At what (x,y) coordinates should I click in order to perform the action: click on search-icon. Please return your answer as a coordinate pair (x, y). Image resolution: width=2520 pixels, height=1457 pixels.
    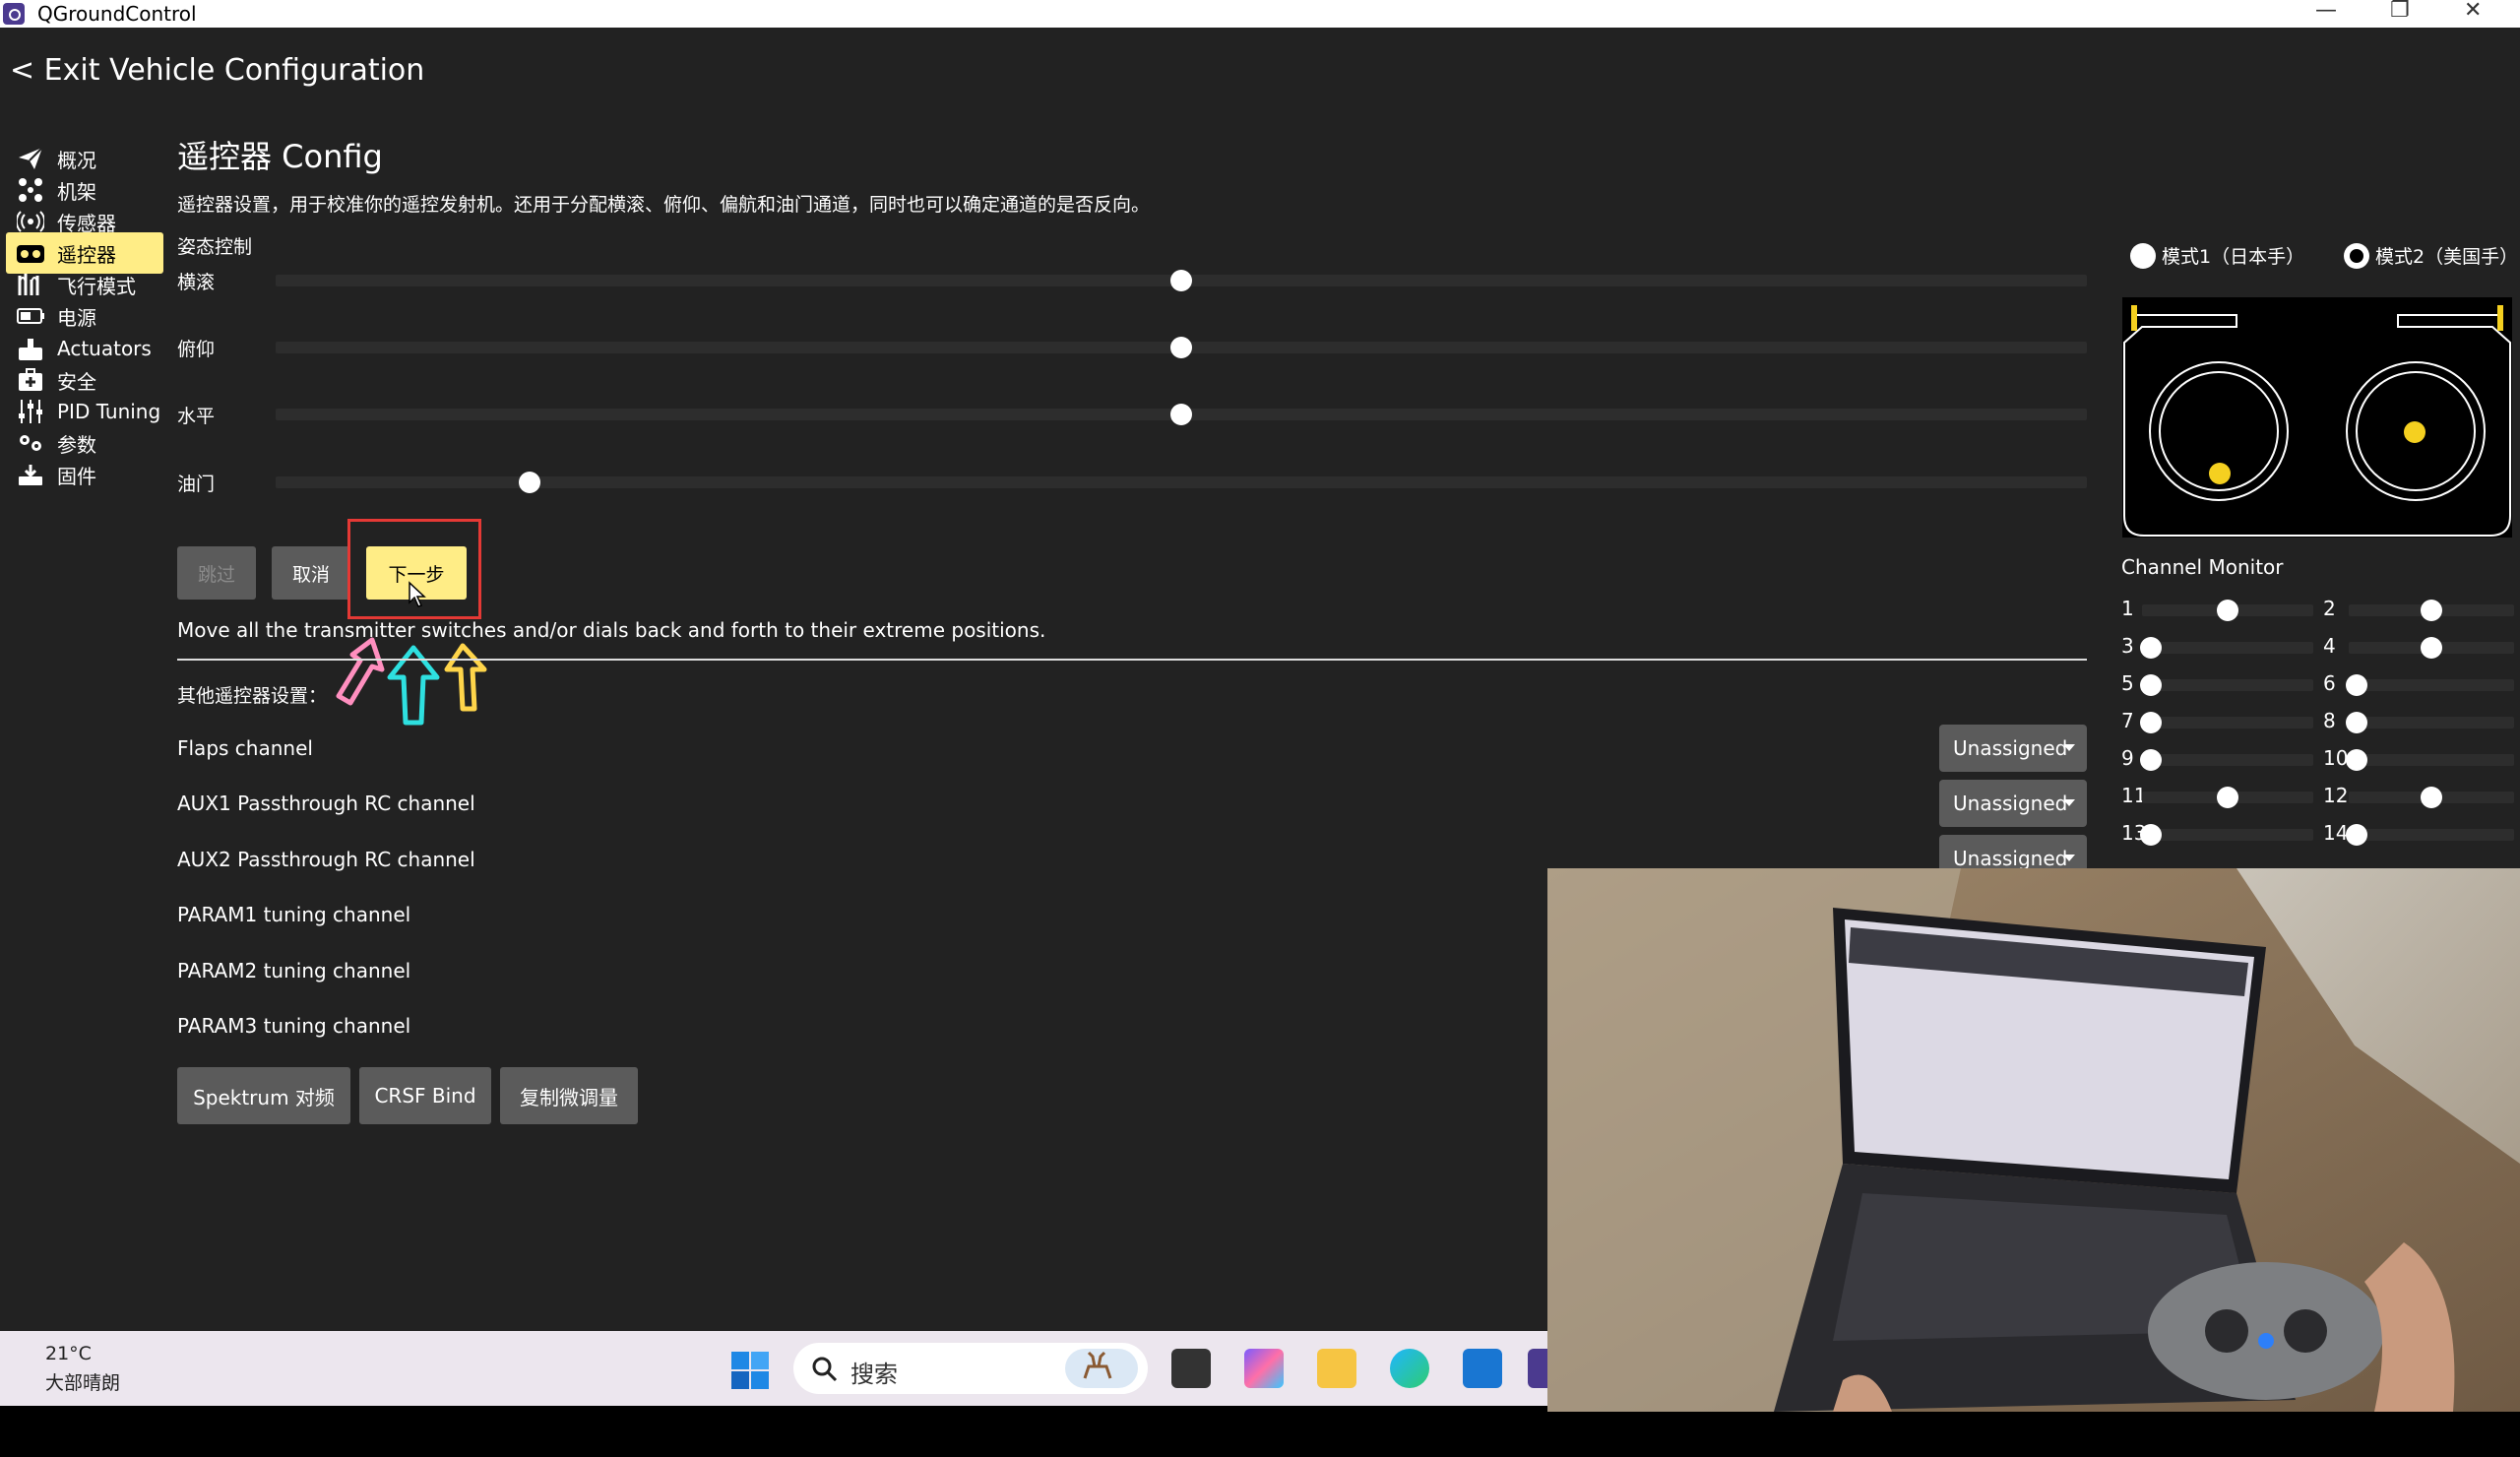
    Looking at the image, I should click on (825, 1369).